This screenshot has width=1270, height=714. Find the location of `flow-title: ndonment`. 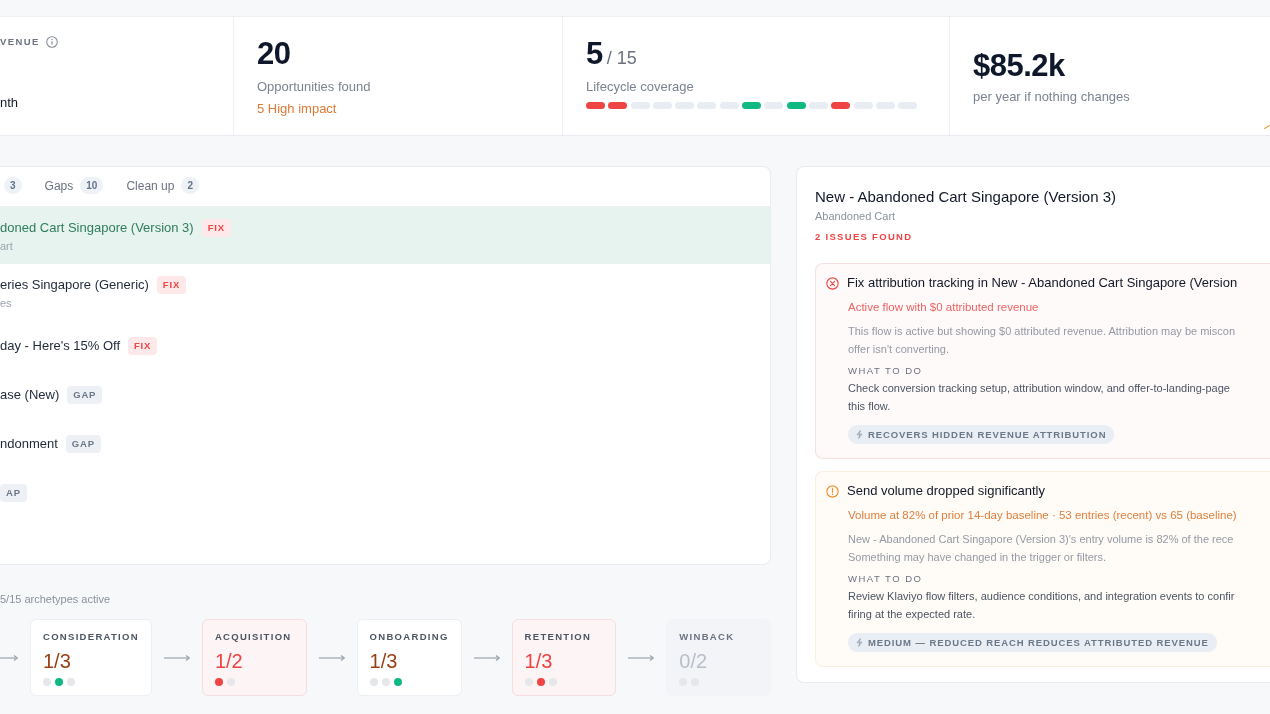

flow-title: ndonment is located at coordinates (29, 443).